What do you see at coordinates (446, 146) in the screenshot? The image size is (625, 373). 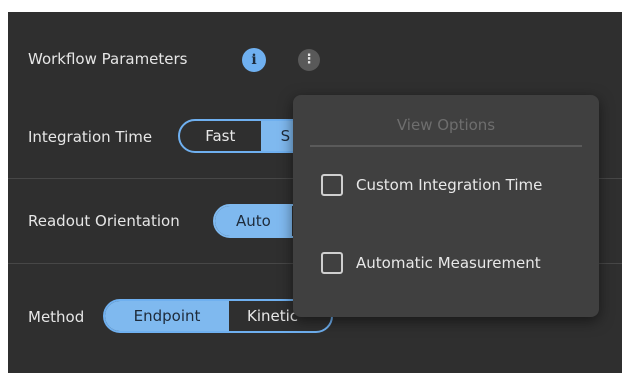 I see `menu-divider` at bounding box center [446, 146].